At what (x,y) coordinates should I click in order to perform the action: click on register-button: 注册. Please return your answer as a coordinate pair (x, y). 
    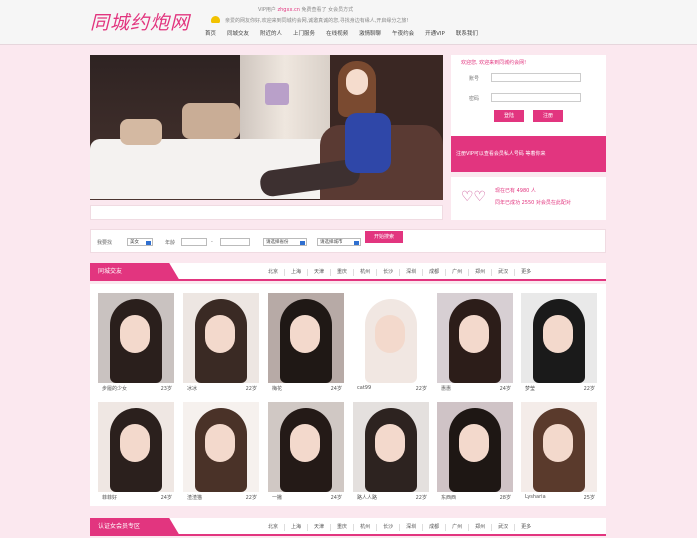
    Looking at the image, I should click on (548, 116).